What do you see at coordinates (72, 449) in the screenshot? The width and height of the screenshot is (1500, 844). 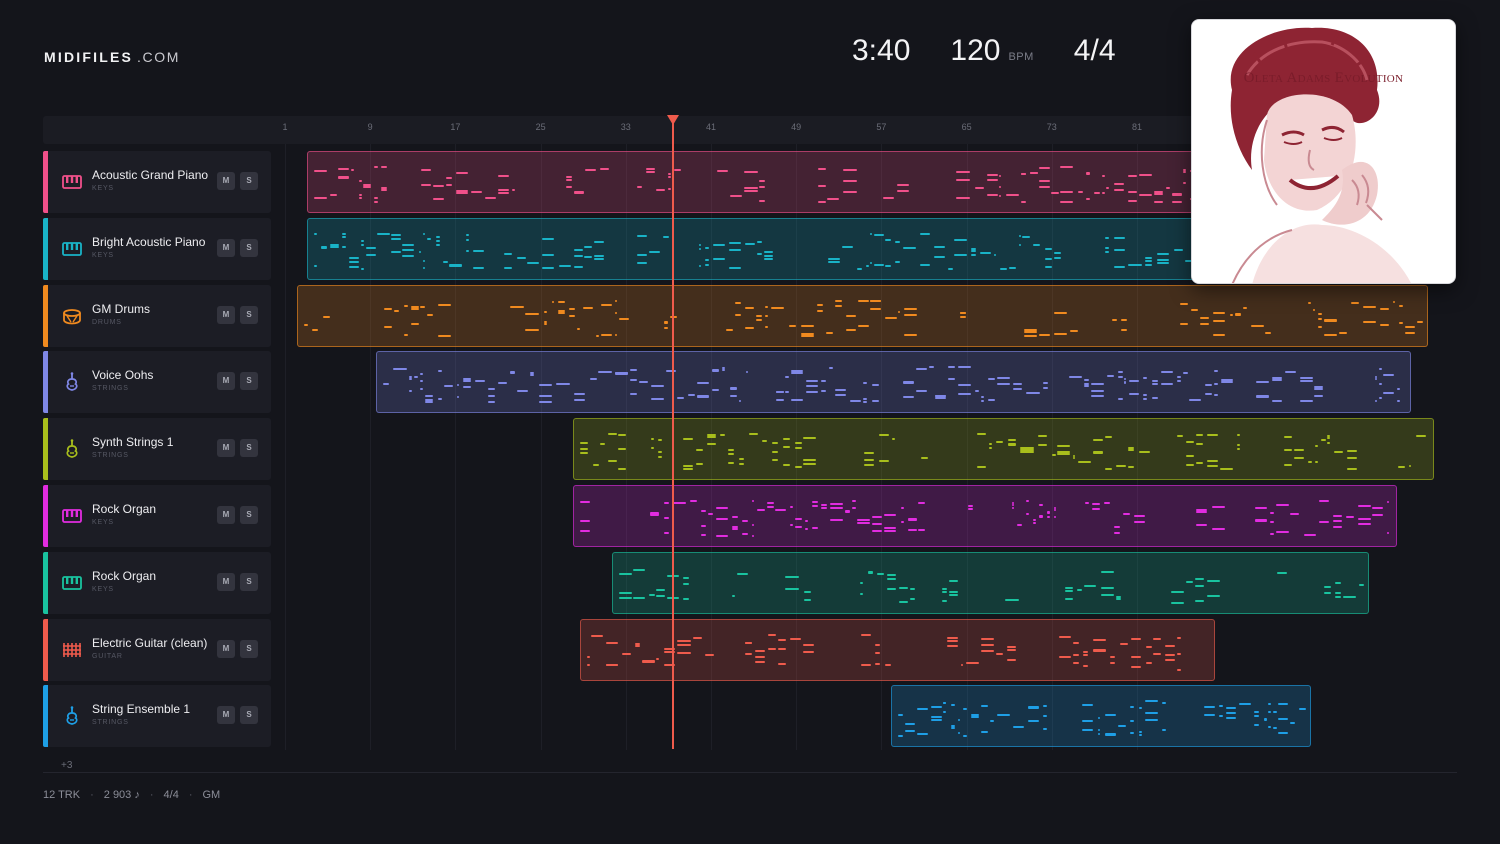 I see `violin-icon` at bounding box center [72, 449].